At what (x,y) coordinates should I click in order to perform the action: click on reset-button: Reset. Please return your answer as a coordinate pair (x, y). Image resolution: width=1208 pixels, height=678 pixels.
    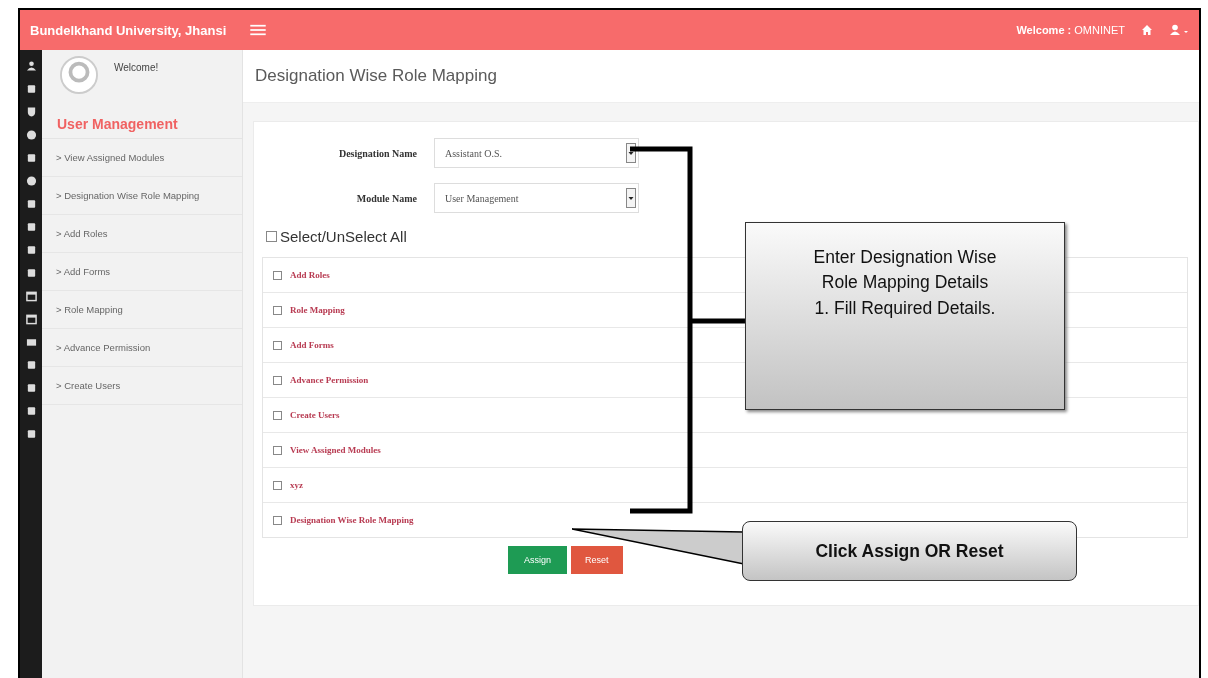
    Looking at the image, I should click on (597, 560).